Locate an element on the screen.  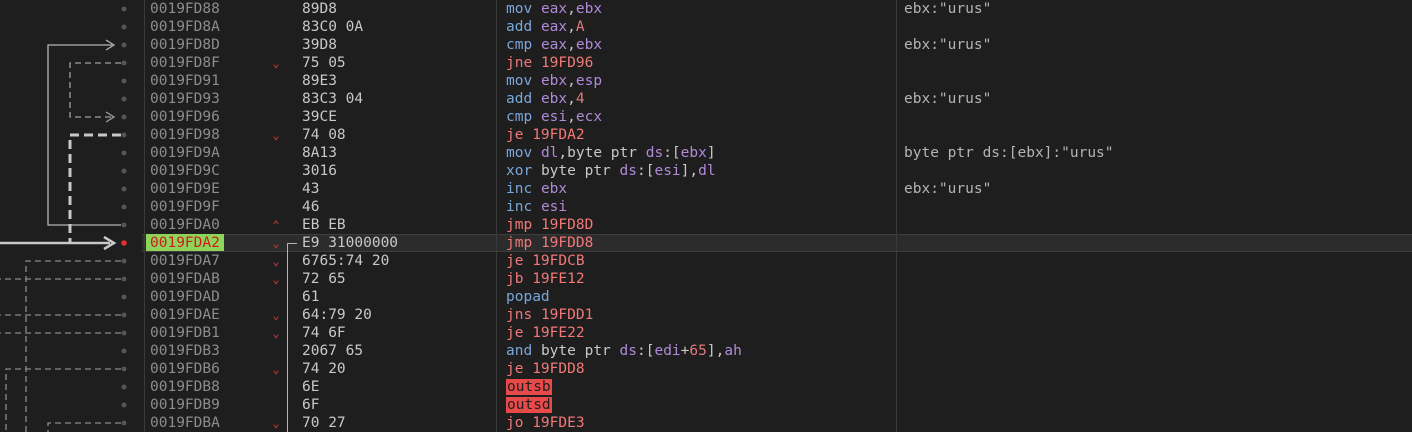
mnemonic: popad is located at coordinates (528, 297).